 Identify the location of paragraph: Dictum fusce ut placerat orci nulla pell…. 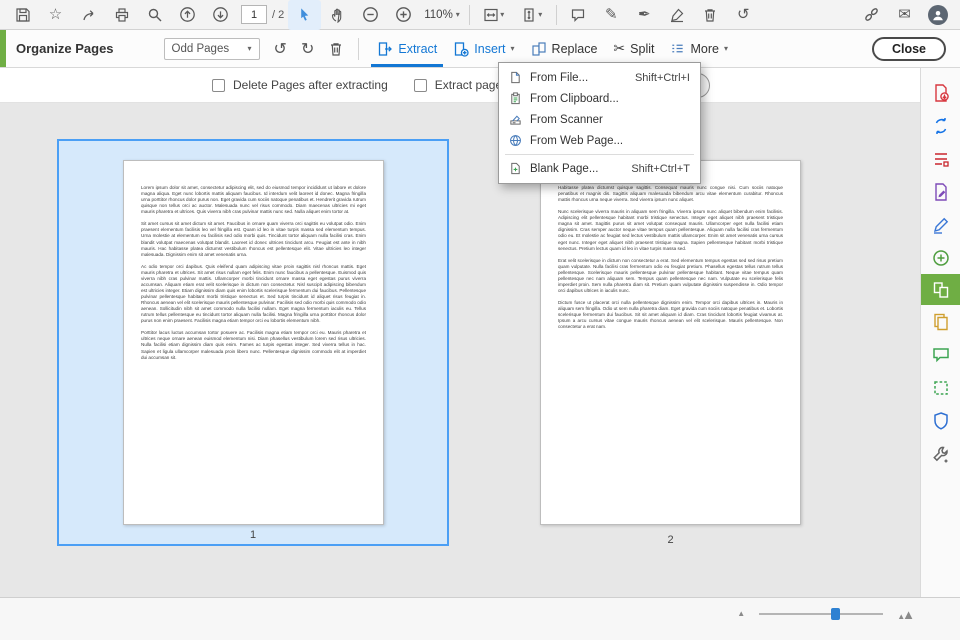
(670, 315).